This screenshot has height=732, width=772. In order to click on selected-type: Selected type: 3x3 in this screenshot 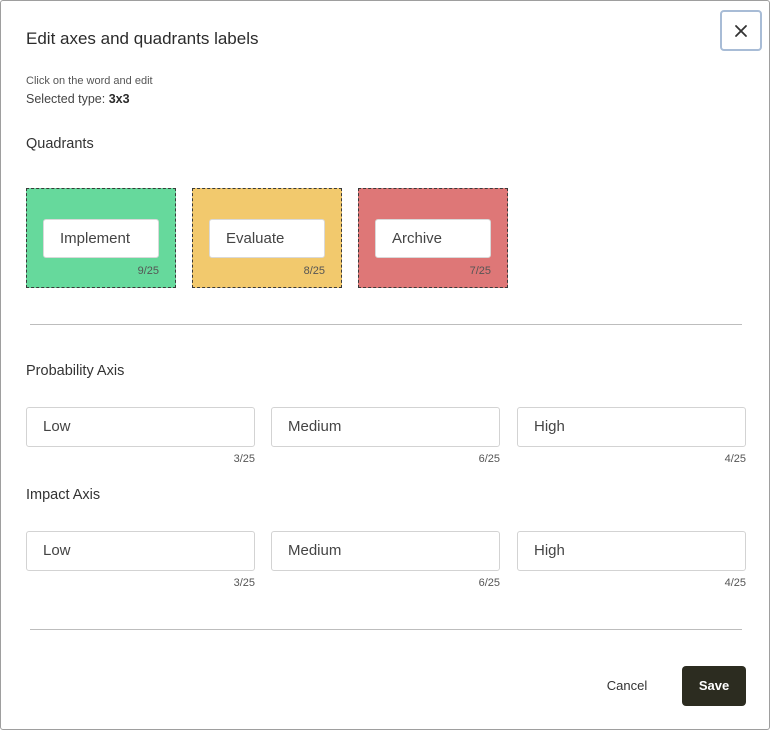, I will do `click(78, 99)`.